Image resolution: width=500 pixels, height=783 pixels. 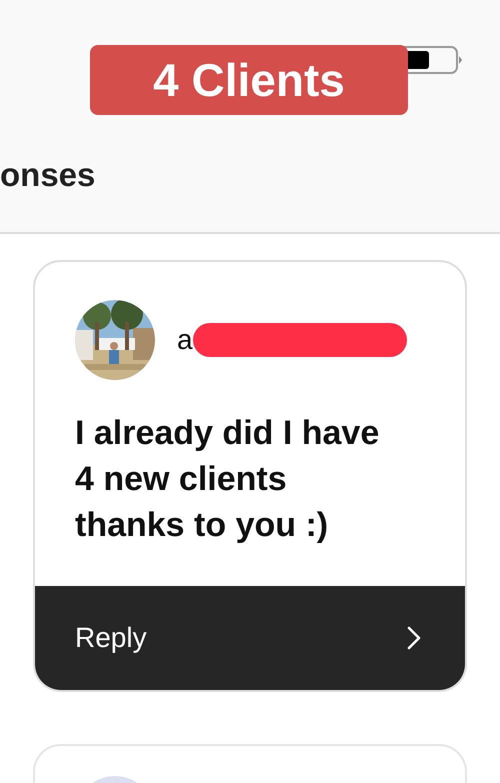 What do you see at coordinates (414, 638) in the screenshot?
I see `chevron-right-icon` at bounding box center [414, 638].